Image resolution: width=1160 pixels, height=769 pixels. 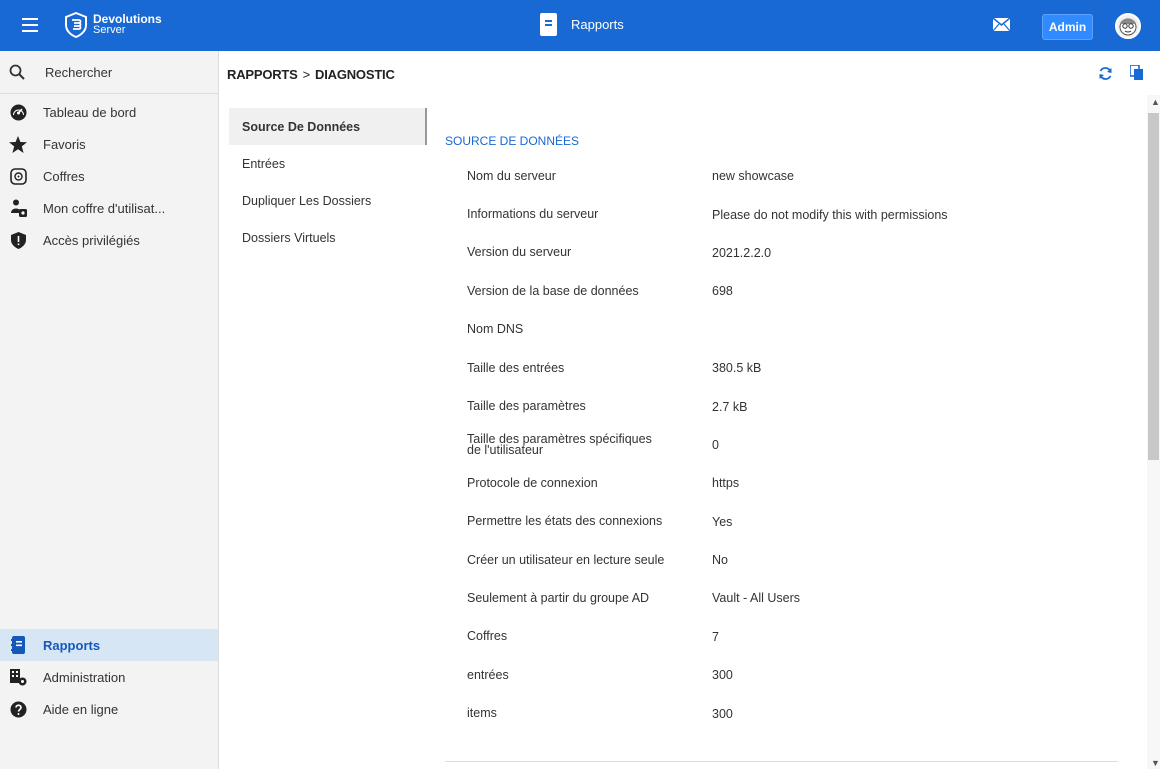 I want to click on reports-book-icon, so click(x=548, y=24).